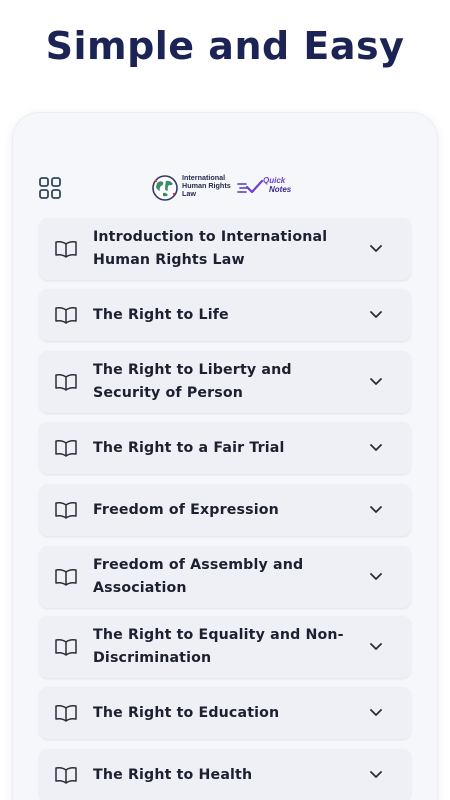 The width and height of the screenshot is (450, 800). I want to click on headline: Simple and Easy, so click(225, 46).